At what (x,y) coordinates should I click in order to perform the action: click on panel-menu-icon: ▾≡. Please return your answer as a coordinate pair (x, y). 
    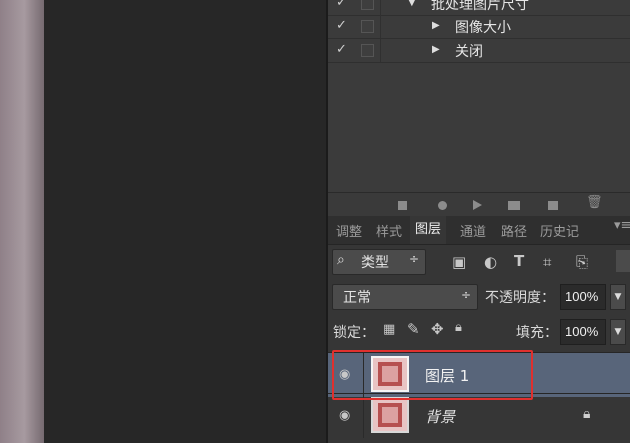
    Looking at the image, I should click on (622, 225).